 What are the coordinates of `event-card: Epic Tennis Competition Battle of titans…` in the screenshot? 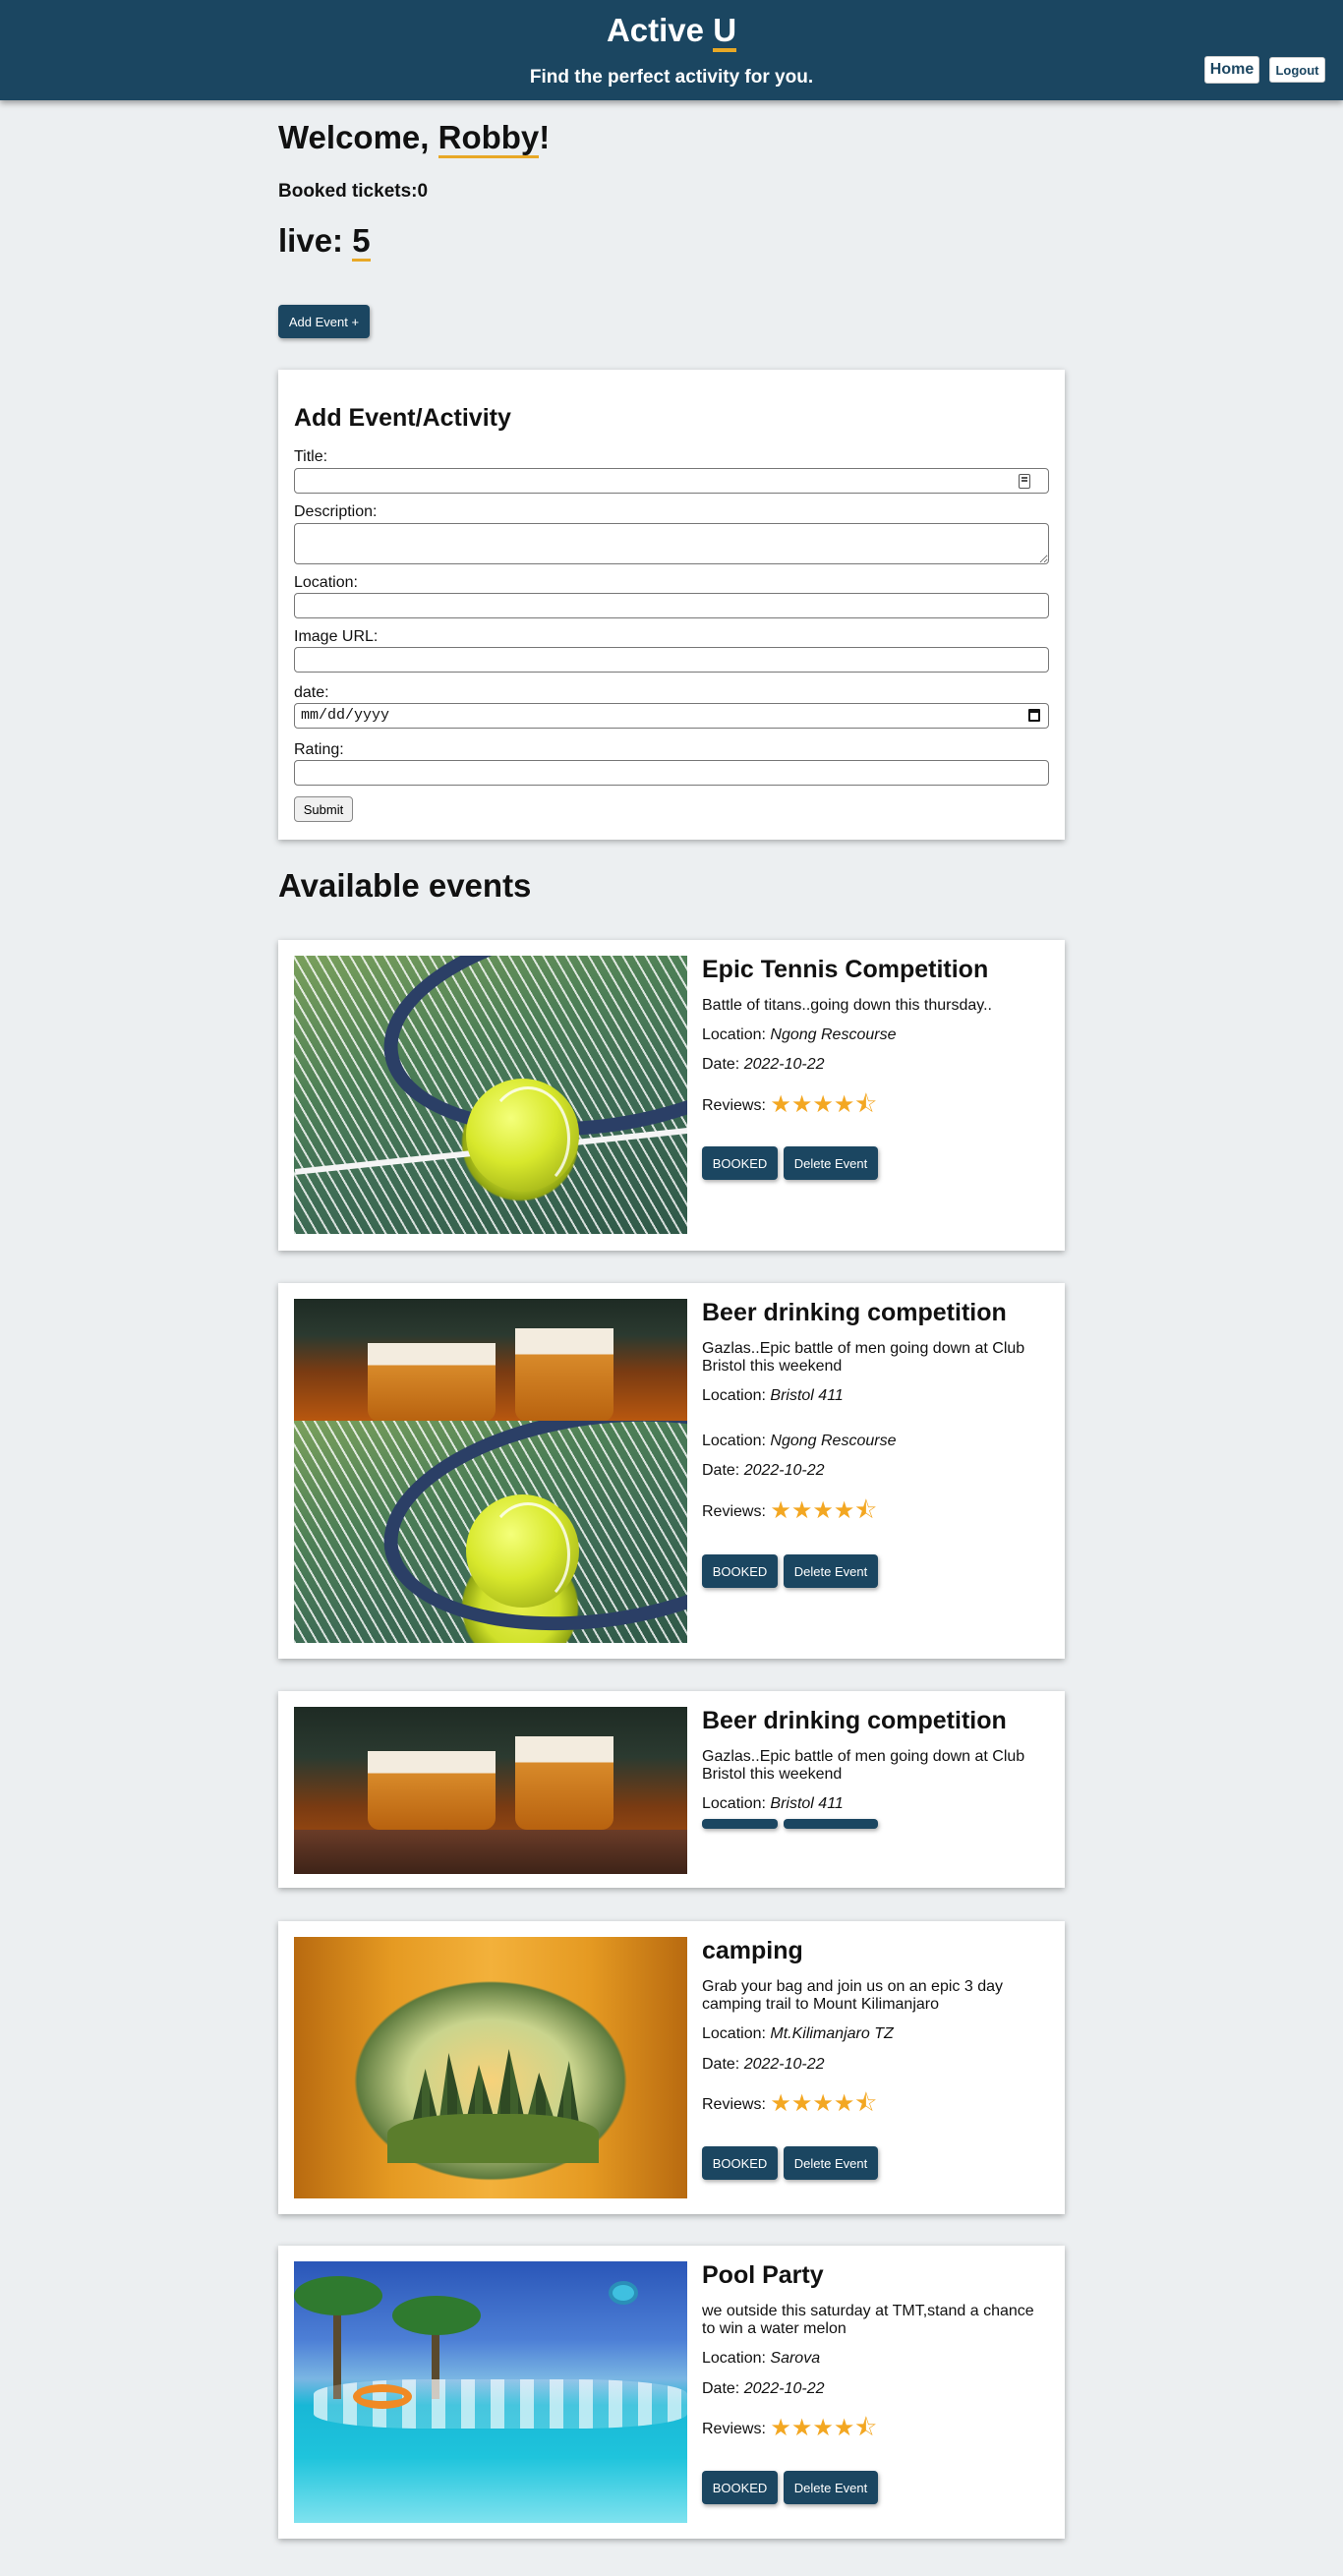 It's located at (671, 1095).